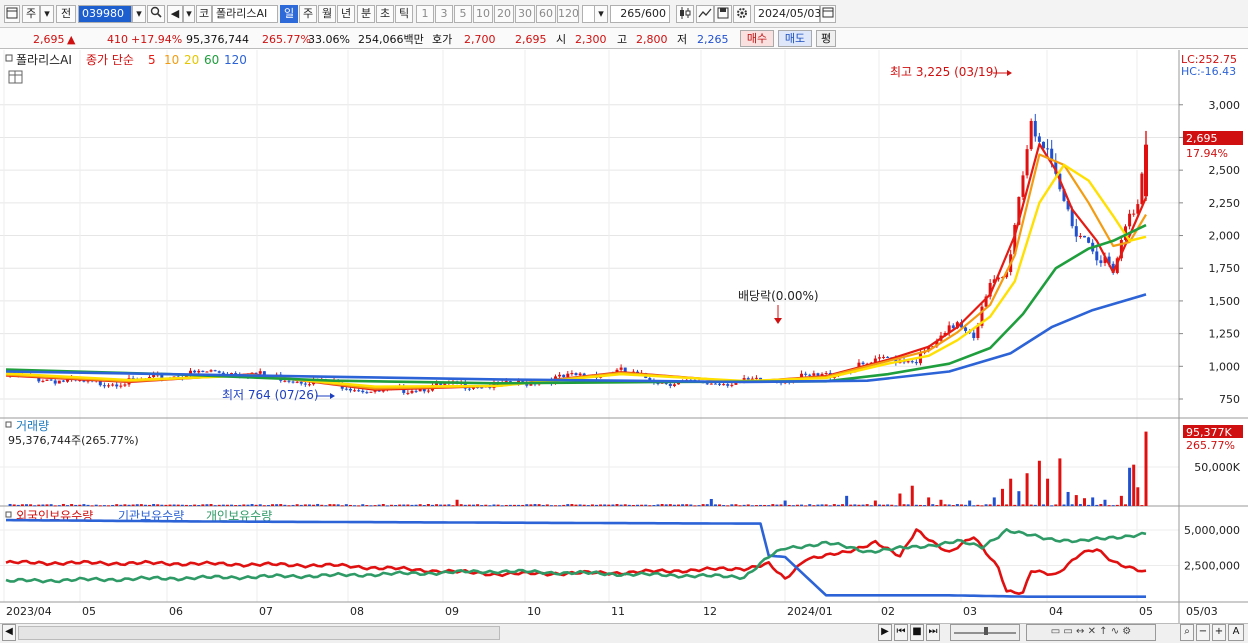  Describe the element at coordinates (289, 14) in the screenshot. I see `period-day-button: 일` at that location.